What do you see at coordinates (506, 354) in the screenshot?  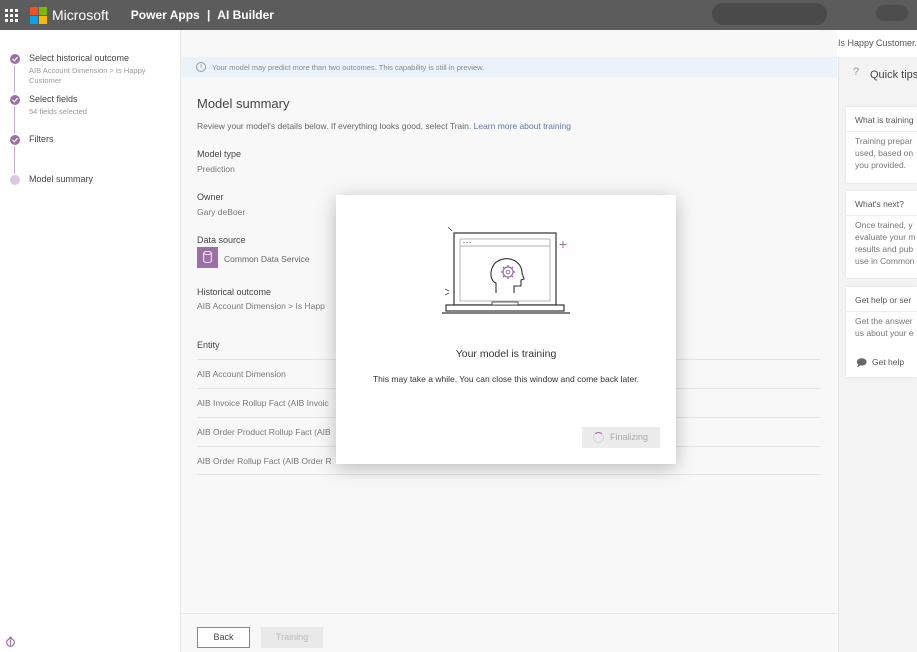 I see `dialog-title: Your model is training` at bounding box center [506, 354].